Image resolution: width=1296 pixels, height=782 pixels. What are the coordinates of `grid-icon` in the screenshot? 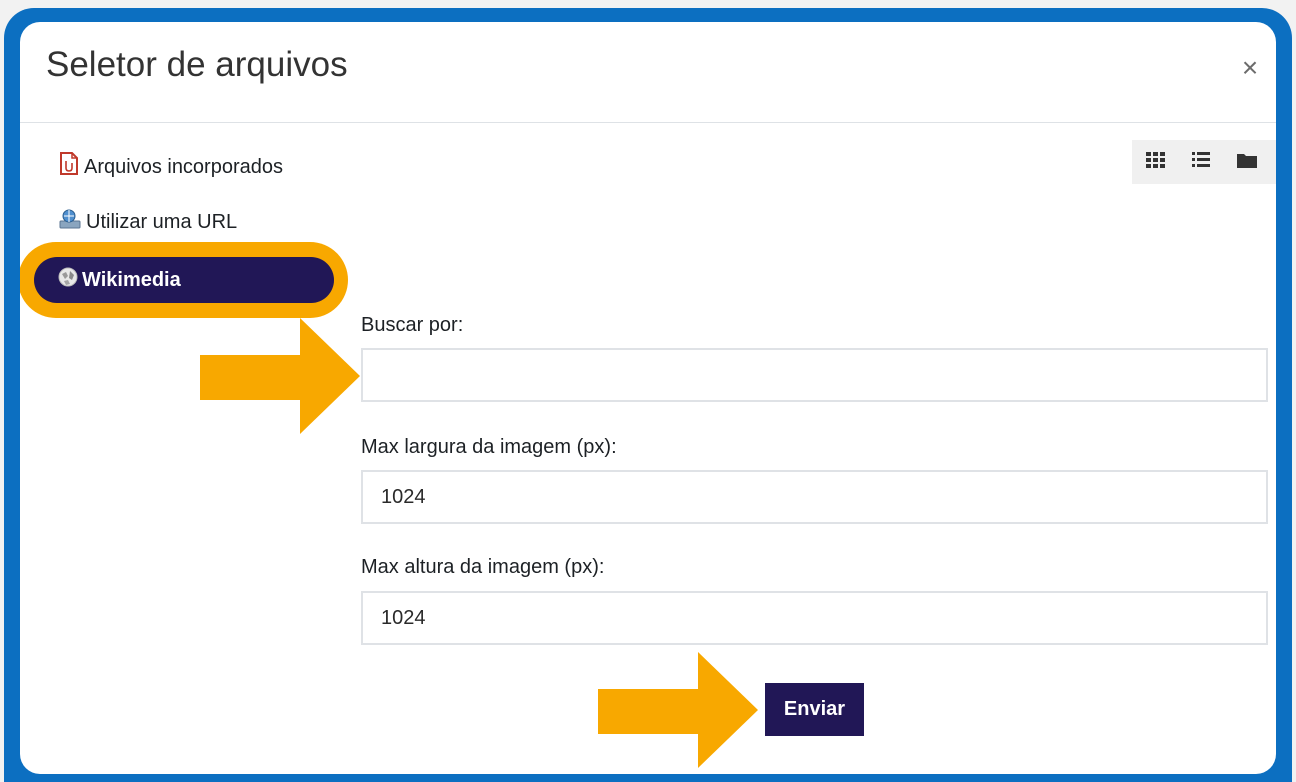 It's located at (1155, 162).